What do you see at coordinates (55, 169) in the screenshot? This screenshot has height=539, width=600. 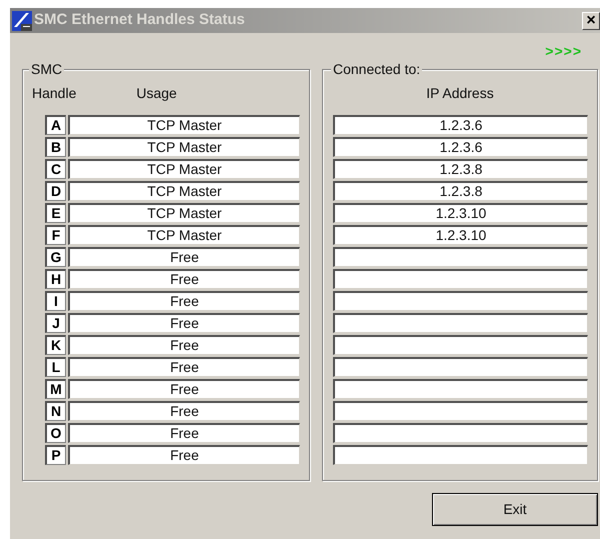 I see `handle-label: C` at bounding box center [55, 169].